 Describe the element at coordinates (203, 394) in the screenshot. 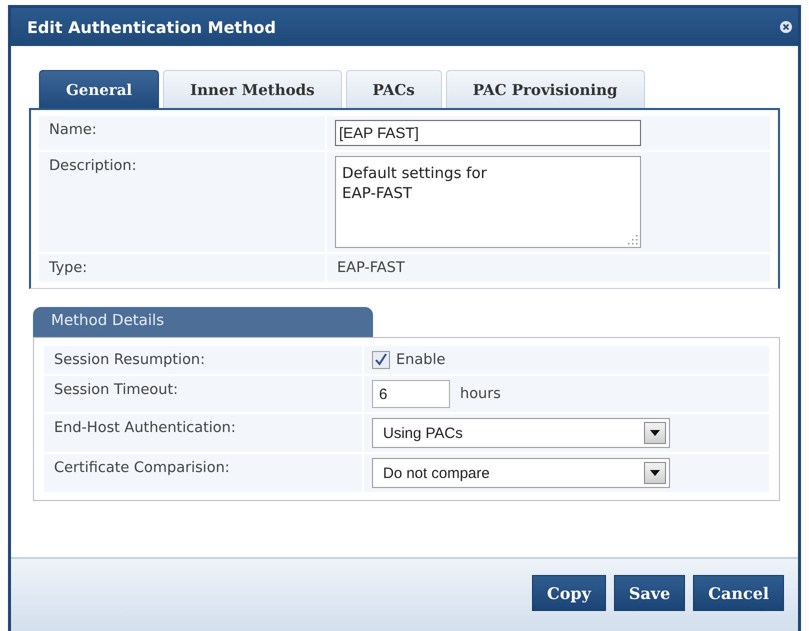

I see `field-label: Session Timeout:` at that location.